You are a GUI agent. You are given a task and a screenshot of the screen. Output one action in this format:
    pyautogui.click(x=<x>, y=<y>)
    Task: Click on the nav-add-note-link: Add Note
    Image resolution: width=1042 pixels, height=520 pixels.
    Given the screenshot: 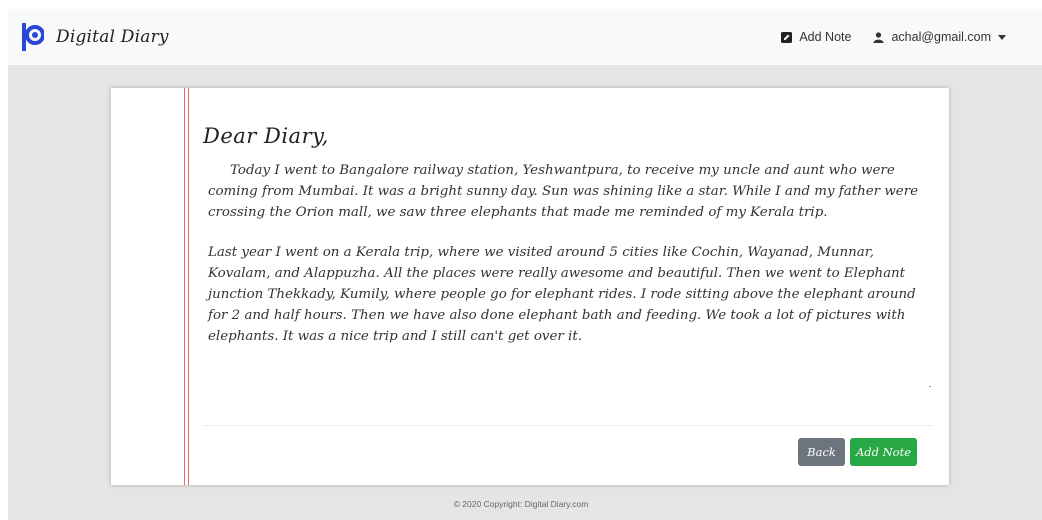 What is the action you would take?
    pyautogui.click(x=816, y=37)
    